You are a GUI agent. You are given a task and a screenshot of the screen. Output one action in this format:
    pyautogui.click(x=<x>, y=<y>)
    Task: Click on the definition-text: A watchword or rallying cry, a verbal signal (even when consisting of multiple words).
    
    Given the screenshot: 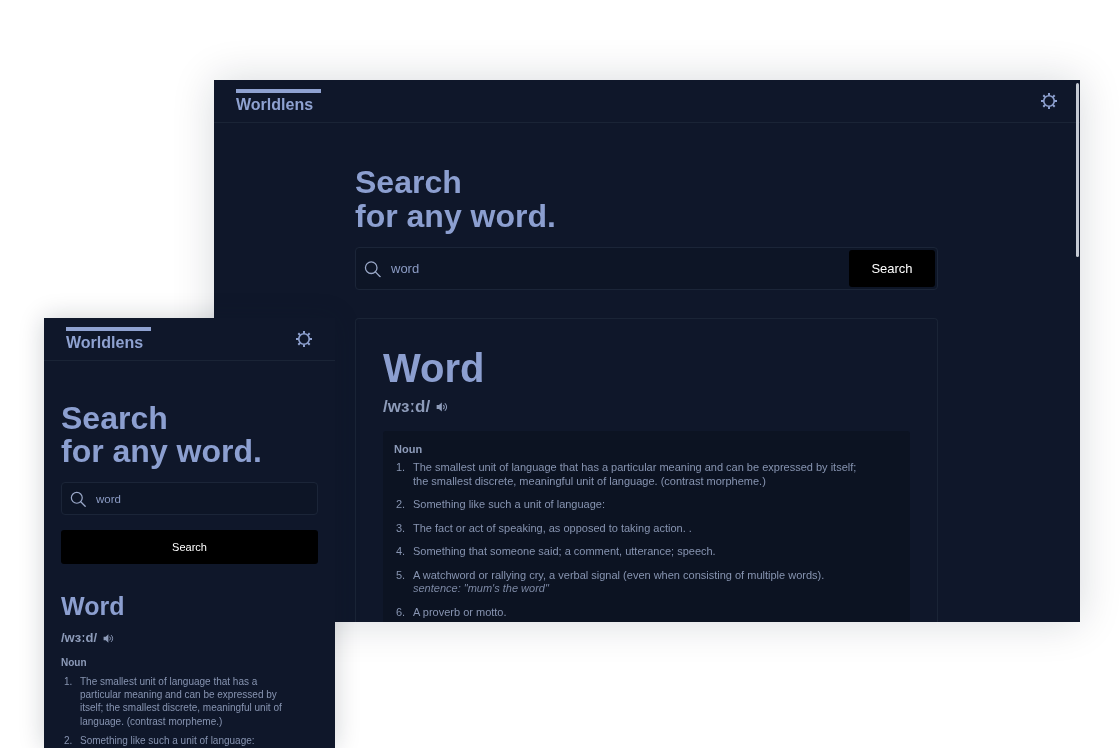 What is the action you would take?
    pyautogui.click(x=619, y=575)
    